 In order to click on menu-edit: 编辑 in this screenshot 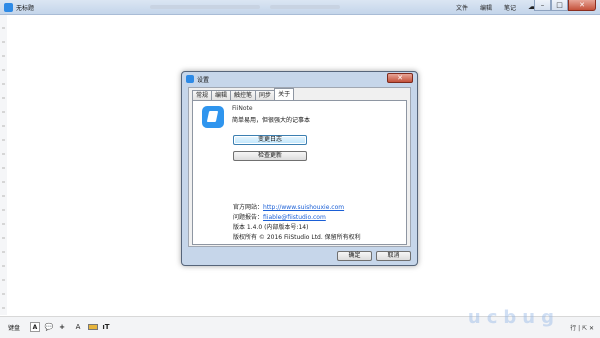, I will do `click(486, 7)`.